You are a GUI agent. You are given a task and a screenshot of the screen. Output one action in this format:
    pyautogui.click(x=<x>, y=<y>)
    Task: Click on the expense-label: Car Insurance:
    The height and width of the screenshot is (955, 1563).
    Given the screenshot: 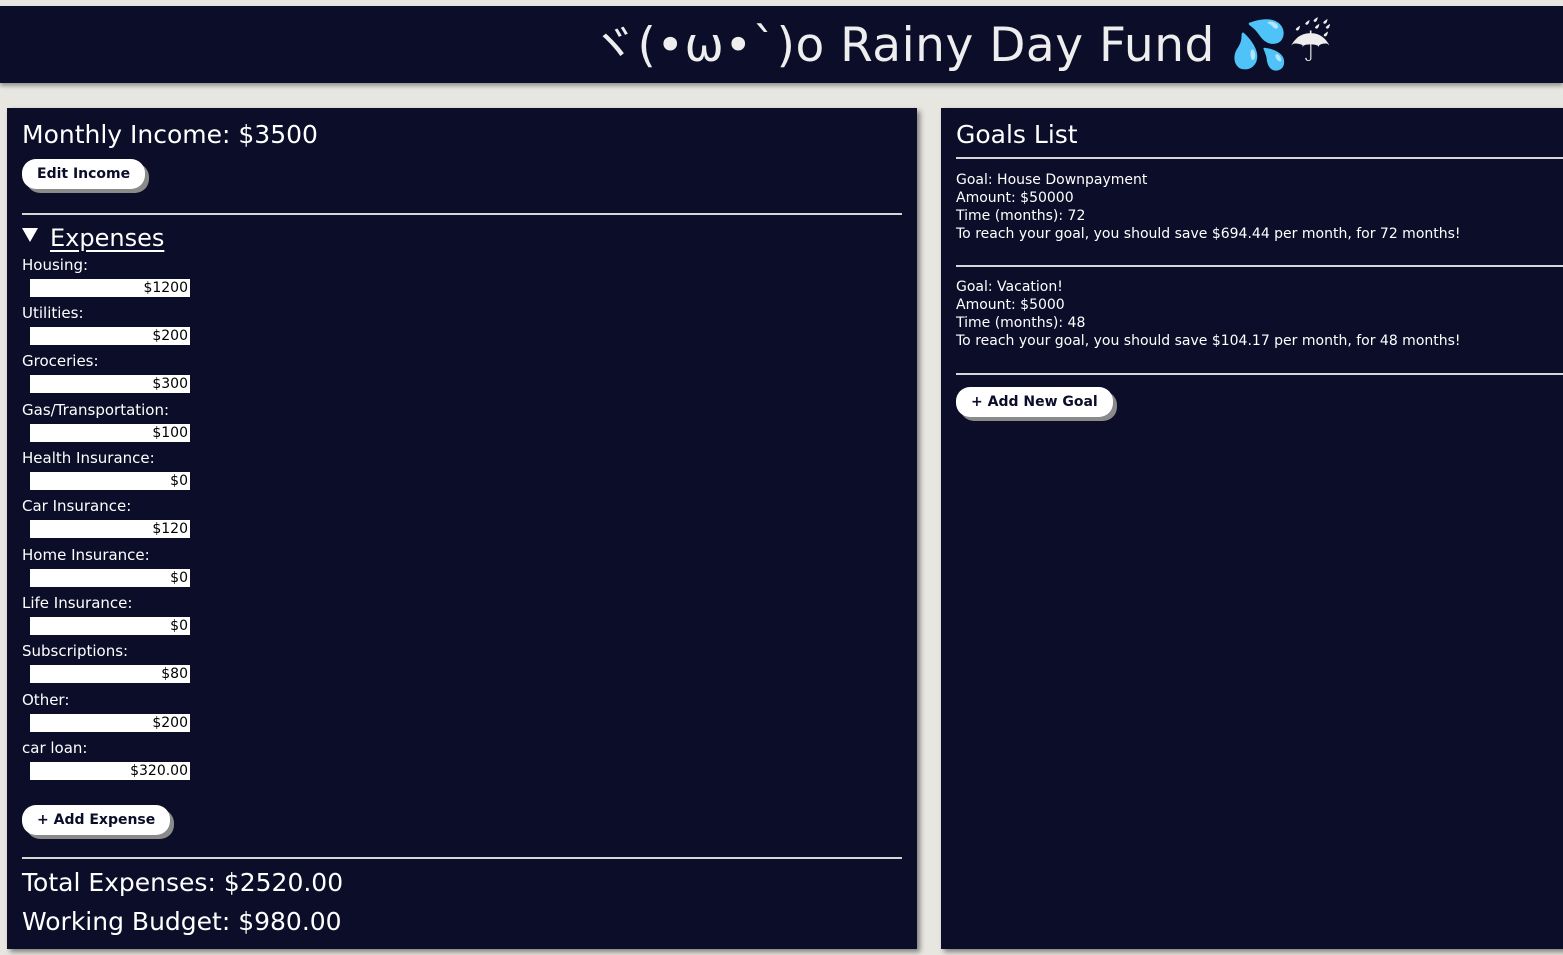 What is the action you would take?
    pyautogui.click(x=77, y=506)
    